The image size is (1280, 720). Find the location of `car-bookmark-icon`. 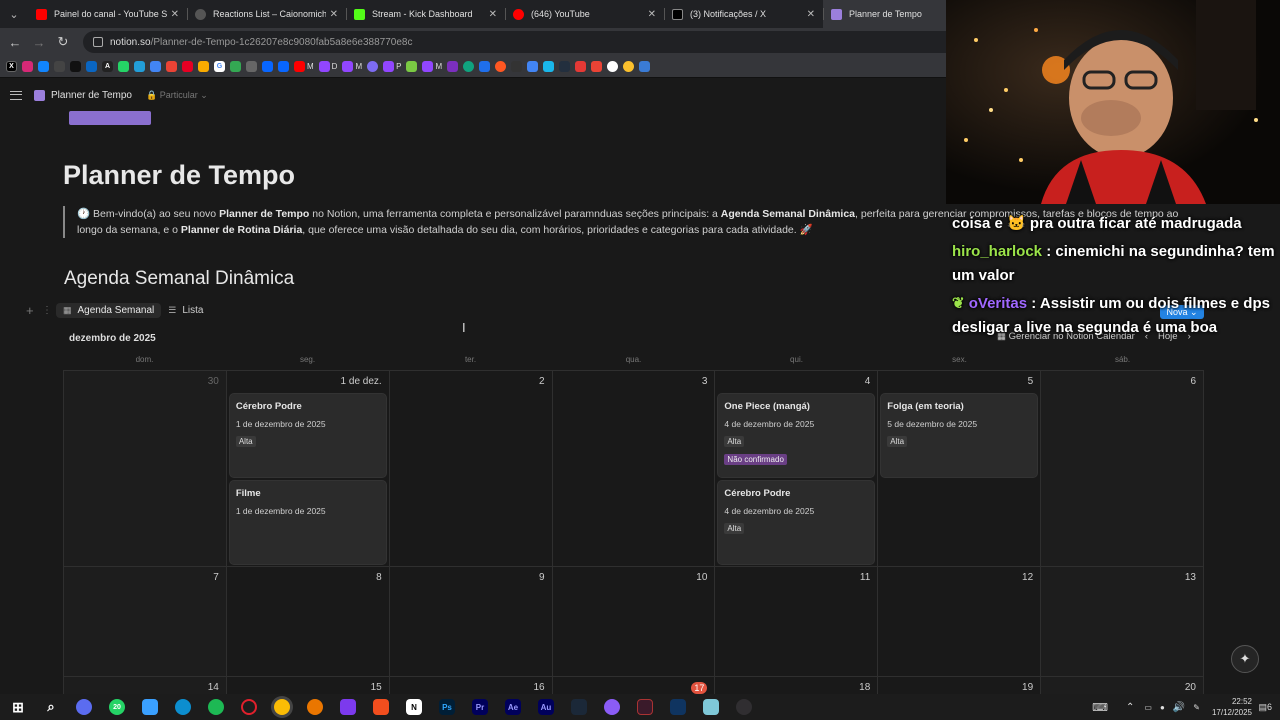

car-bookmark-icon is located at coordinates (251, 66).